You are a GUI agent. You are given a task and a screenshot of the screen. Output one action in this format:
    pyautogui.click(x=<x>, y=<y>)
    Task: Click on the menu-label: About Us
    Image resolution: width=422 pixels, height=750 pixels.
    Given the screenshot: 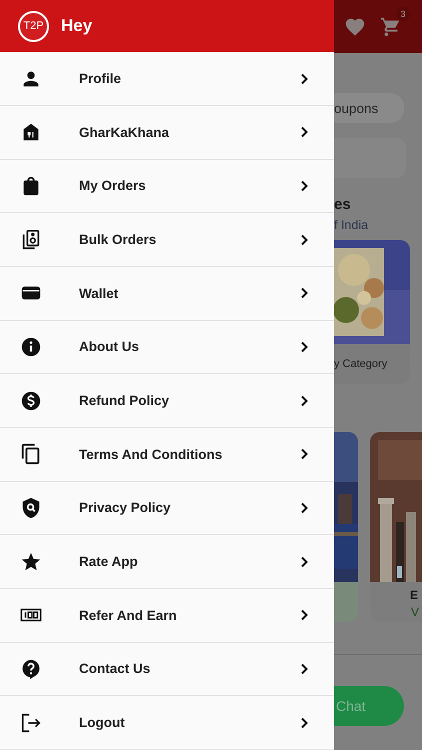 What is the action you would take?
    pyautogui.click(x=109, y=346)
    